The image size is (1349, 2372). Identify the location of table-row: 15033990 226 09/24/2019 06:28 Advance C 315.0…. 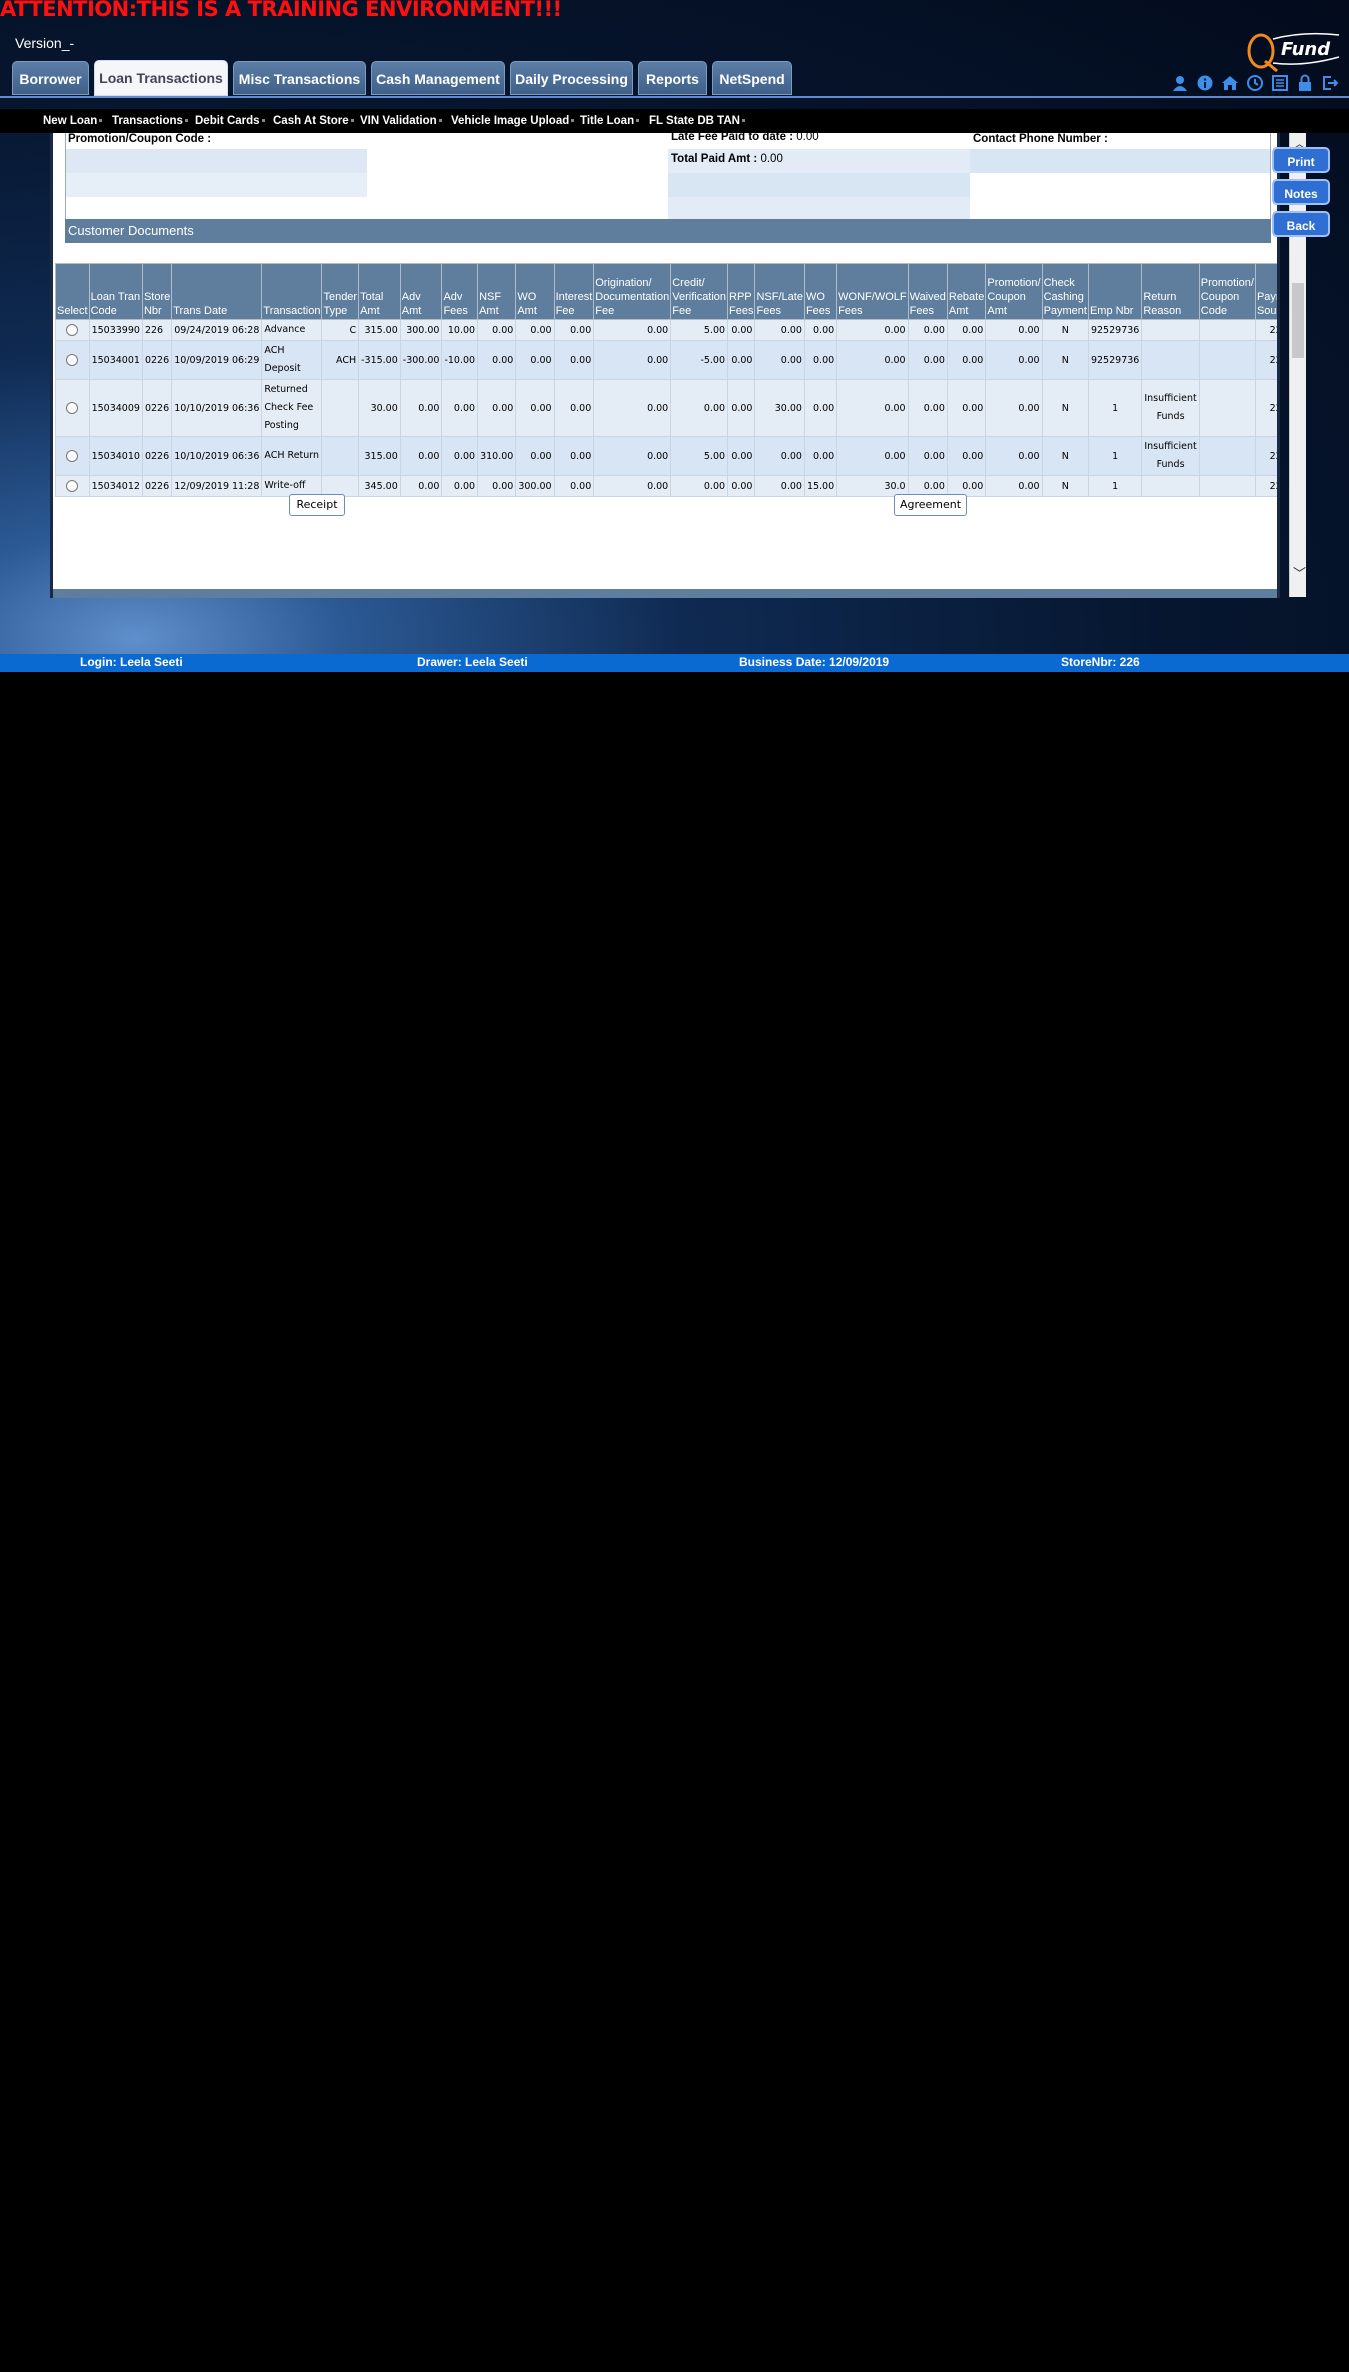
(666, 330).